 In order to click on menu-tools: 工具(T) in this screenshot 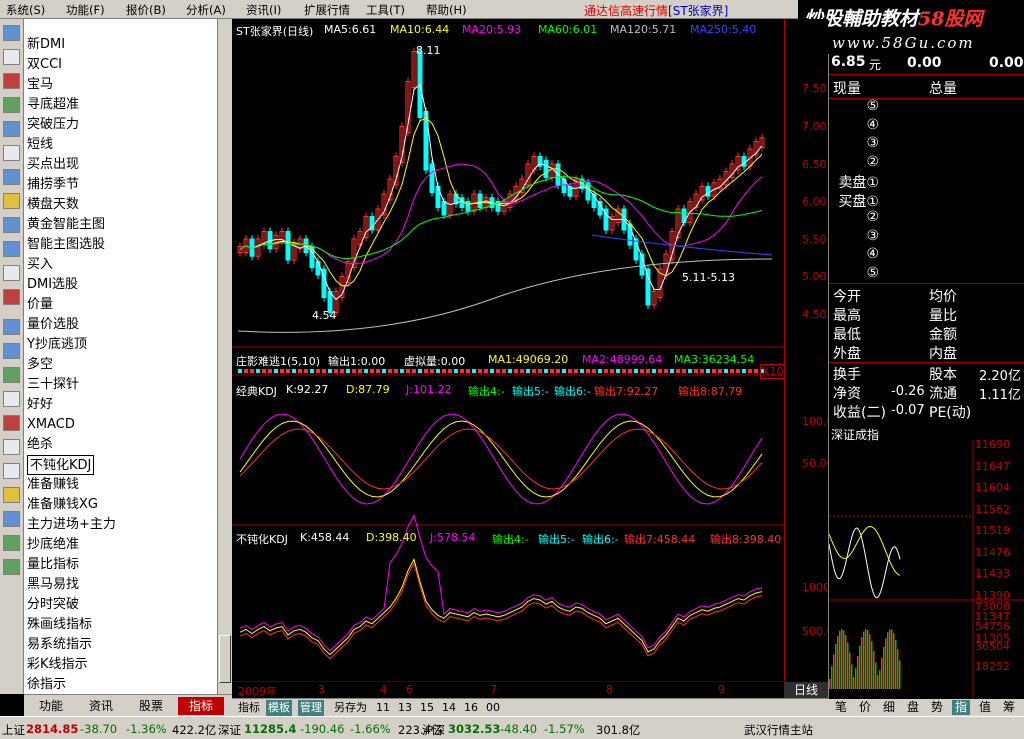, I will do `click(385, 10)`.